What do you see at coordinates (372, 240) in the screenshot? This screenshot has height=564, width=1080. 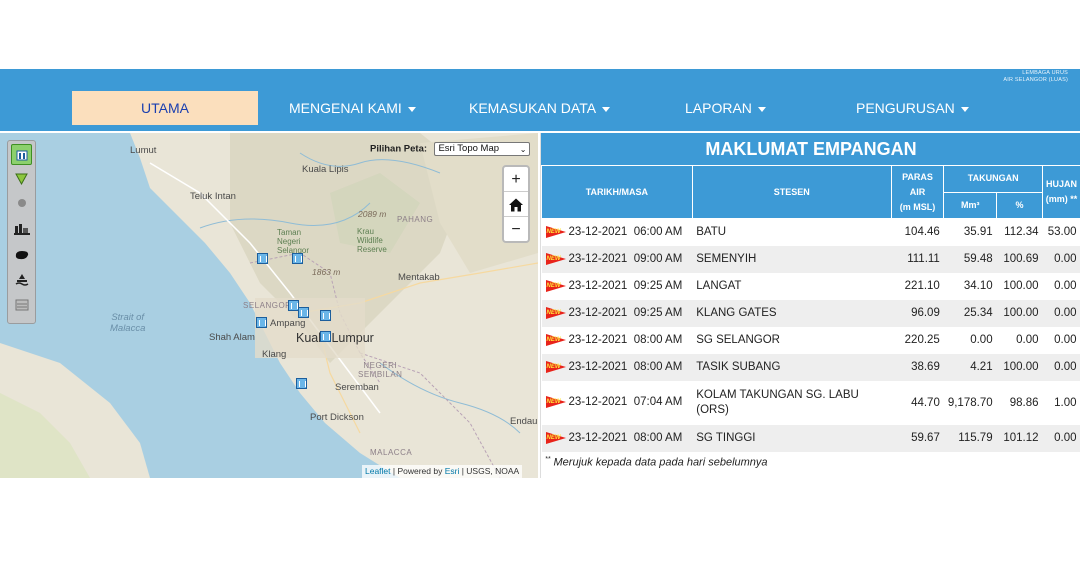 I see `map-label-krau-reserve: Krau Wildlife Reserve` at bounding box center [372, 240].